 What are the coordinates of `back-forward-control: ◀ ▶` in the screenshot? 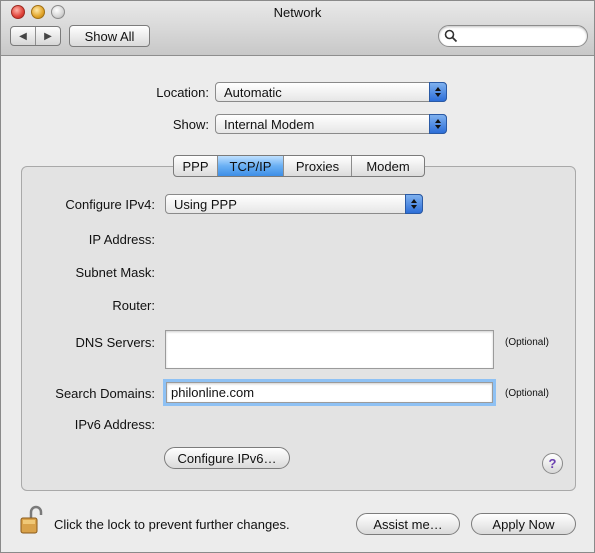 It's located at (35, 36).